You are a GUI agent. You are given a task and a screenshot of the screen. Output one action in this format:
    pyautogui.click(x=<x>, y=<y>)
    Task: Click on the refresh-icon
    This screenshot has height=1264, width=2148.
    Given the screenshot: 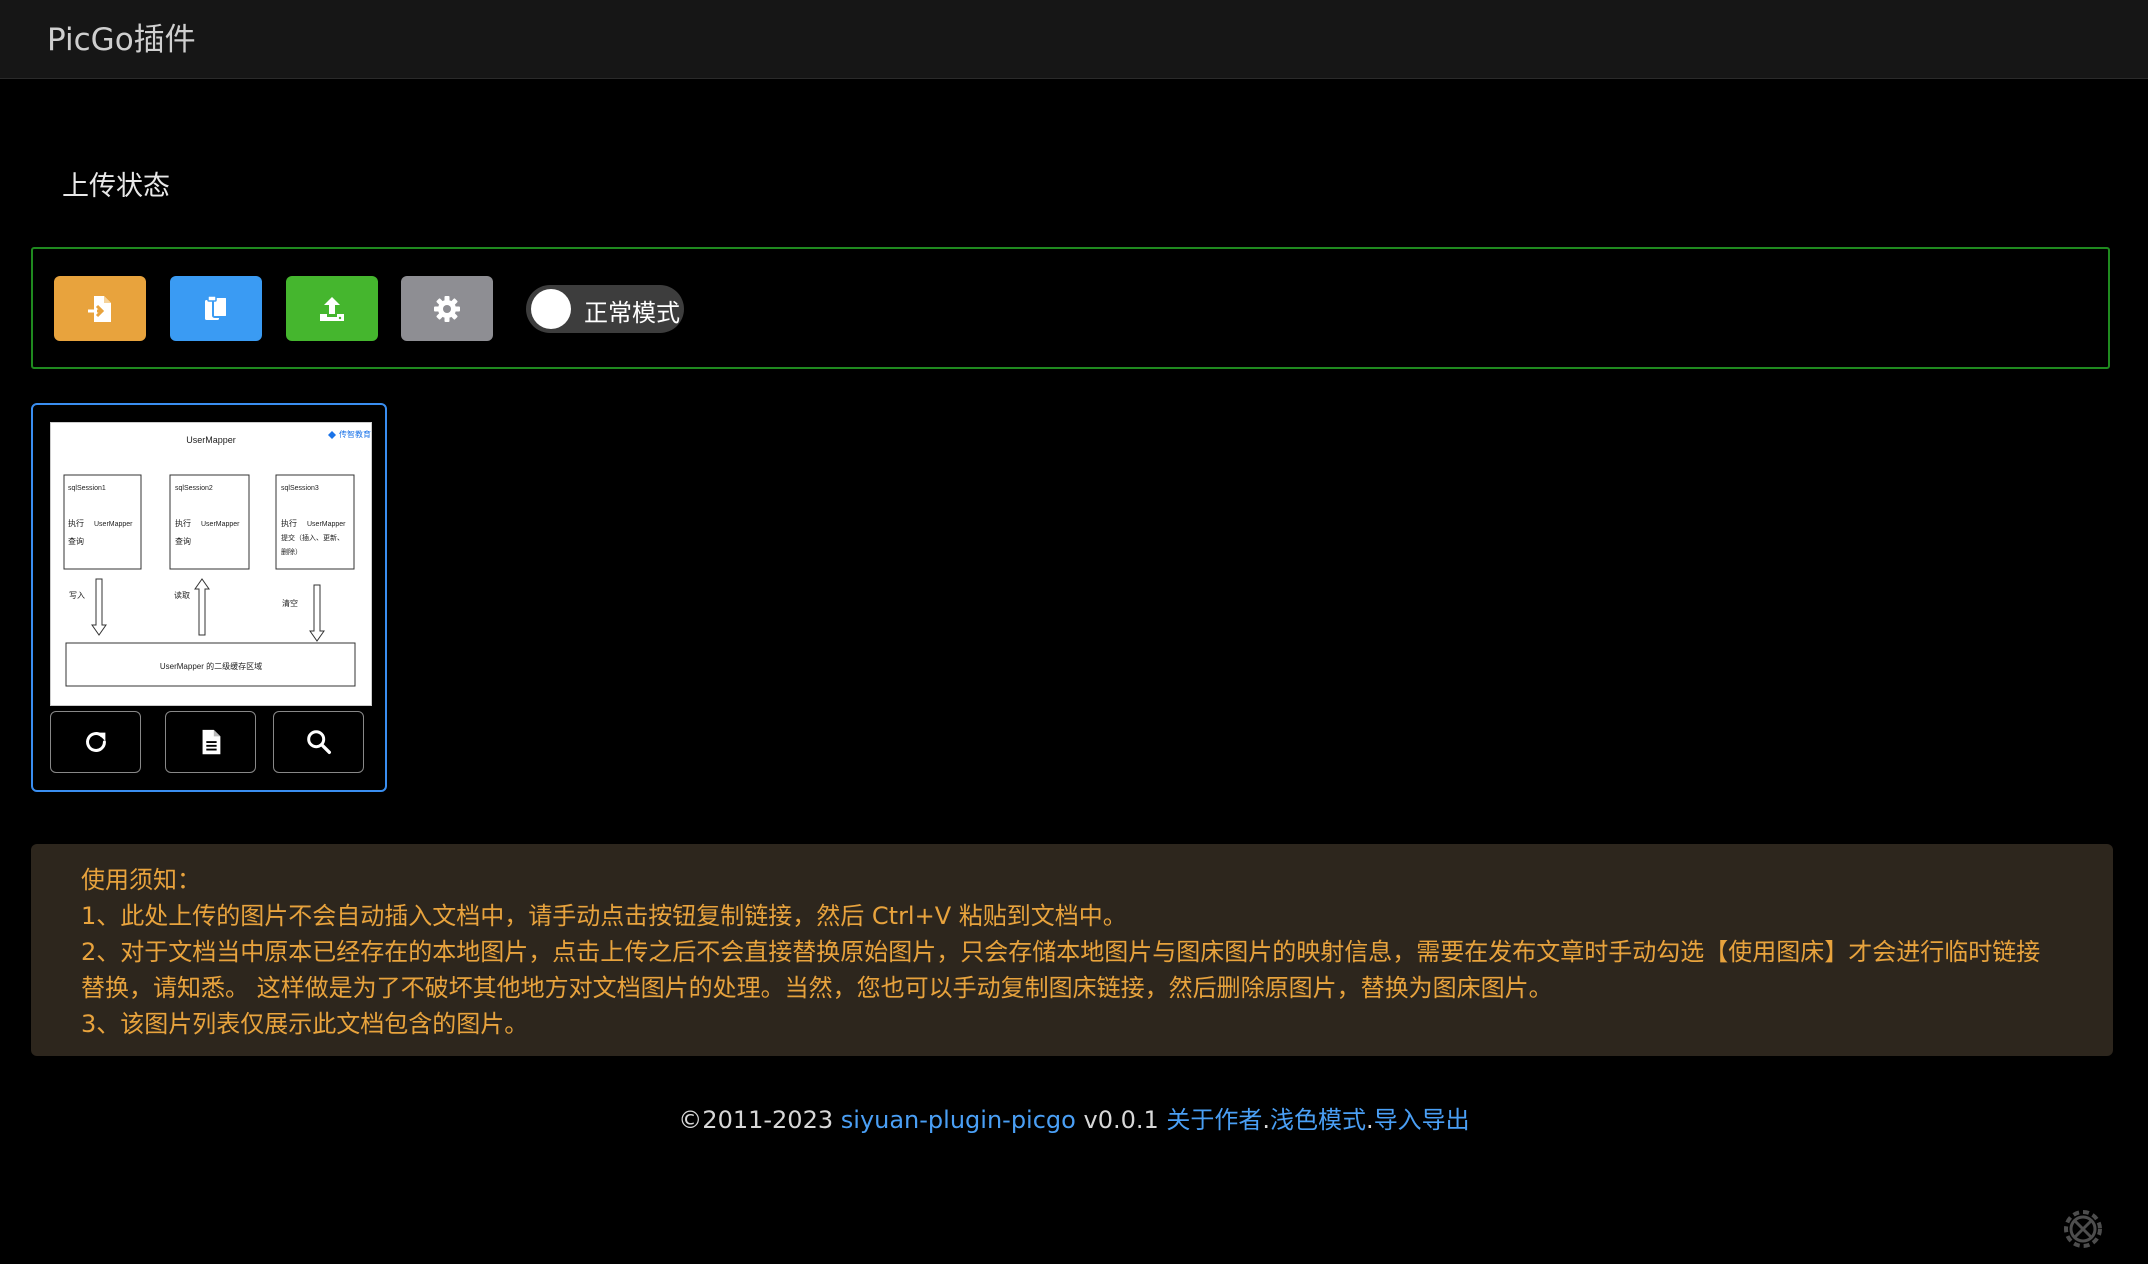 What is the action you would take?
    pyautogui.click(x=95, y=742)
    